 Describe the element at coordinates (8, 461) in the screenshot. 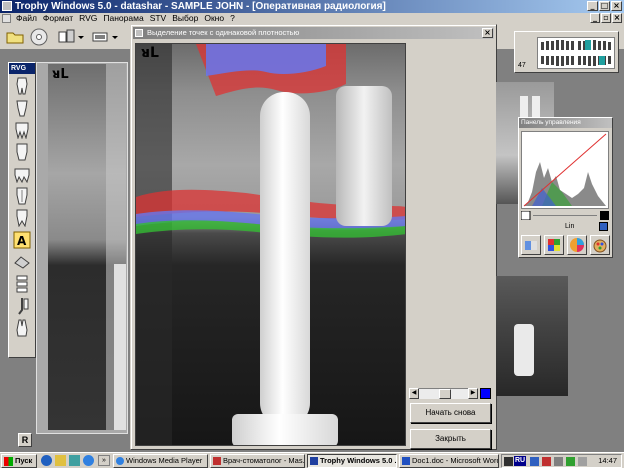

I see `windows-logo-icon` at that location.